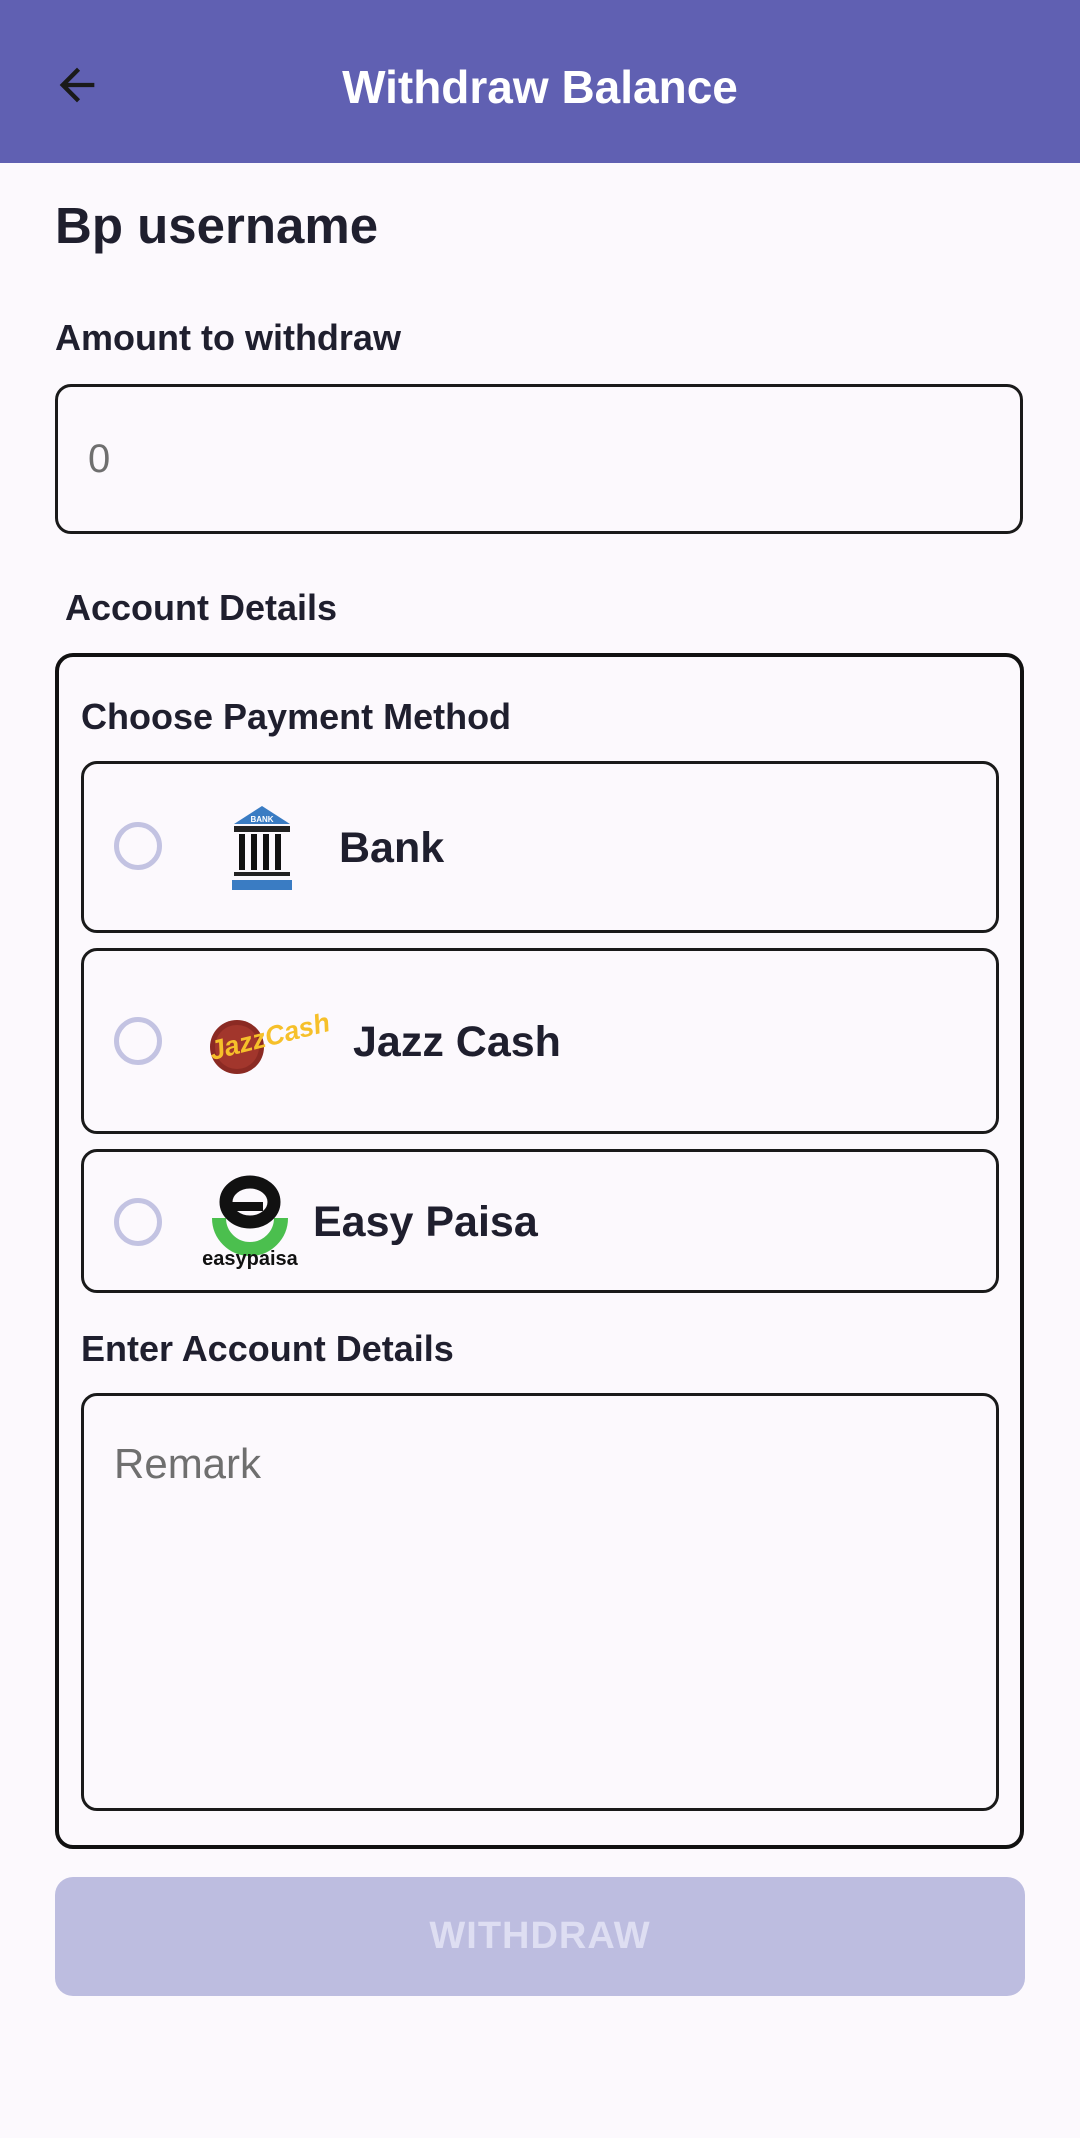  Describe the element at coordinates (540, 1936) in the screenshot. I see `withdraw-button: WITHDRAW` at that location.